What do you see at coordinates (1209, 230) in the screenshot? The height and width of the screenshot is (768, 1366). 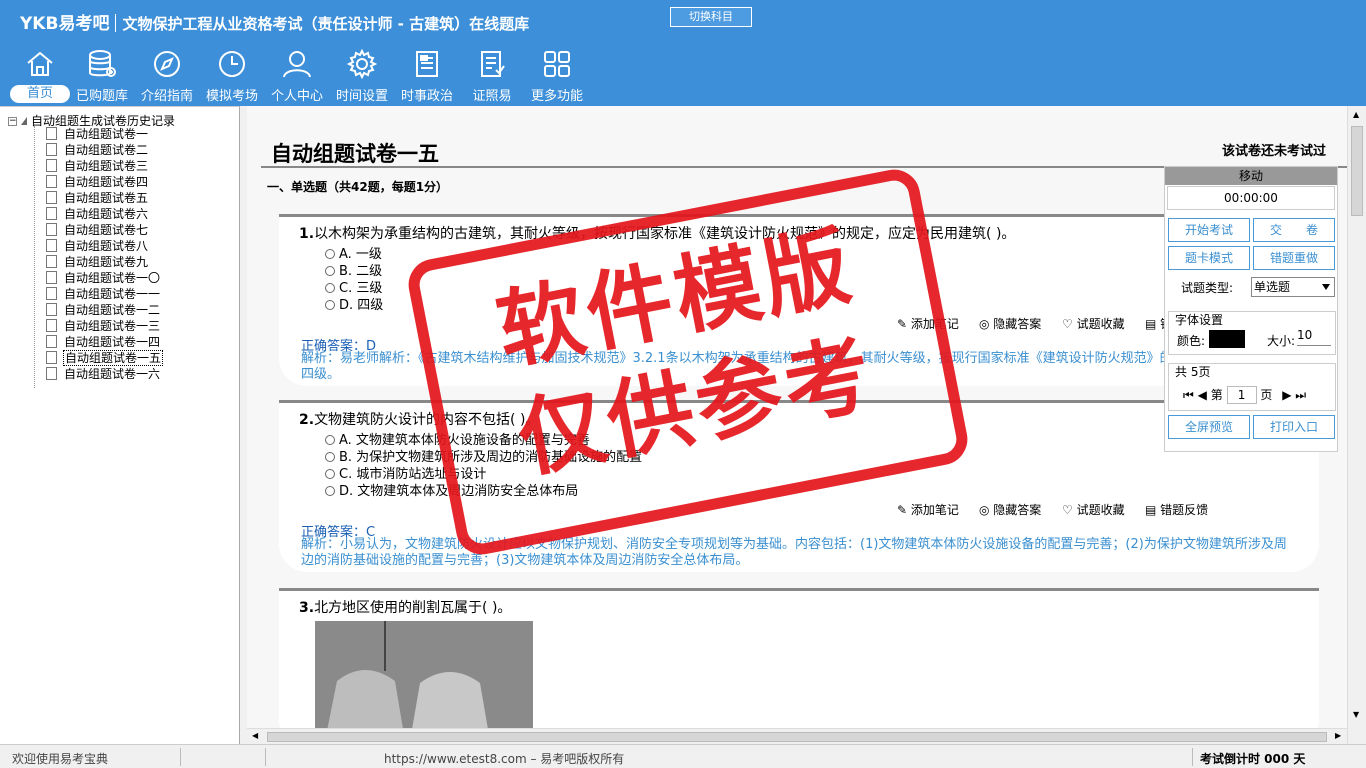 I see `start-exam-button: 开始考试` at bounding box center [1209, 230].